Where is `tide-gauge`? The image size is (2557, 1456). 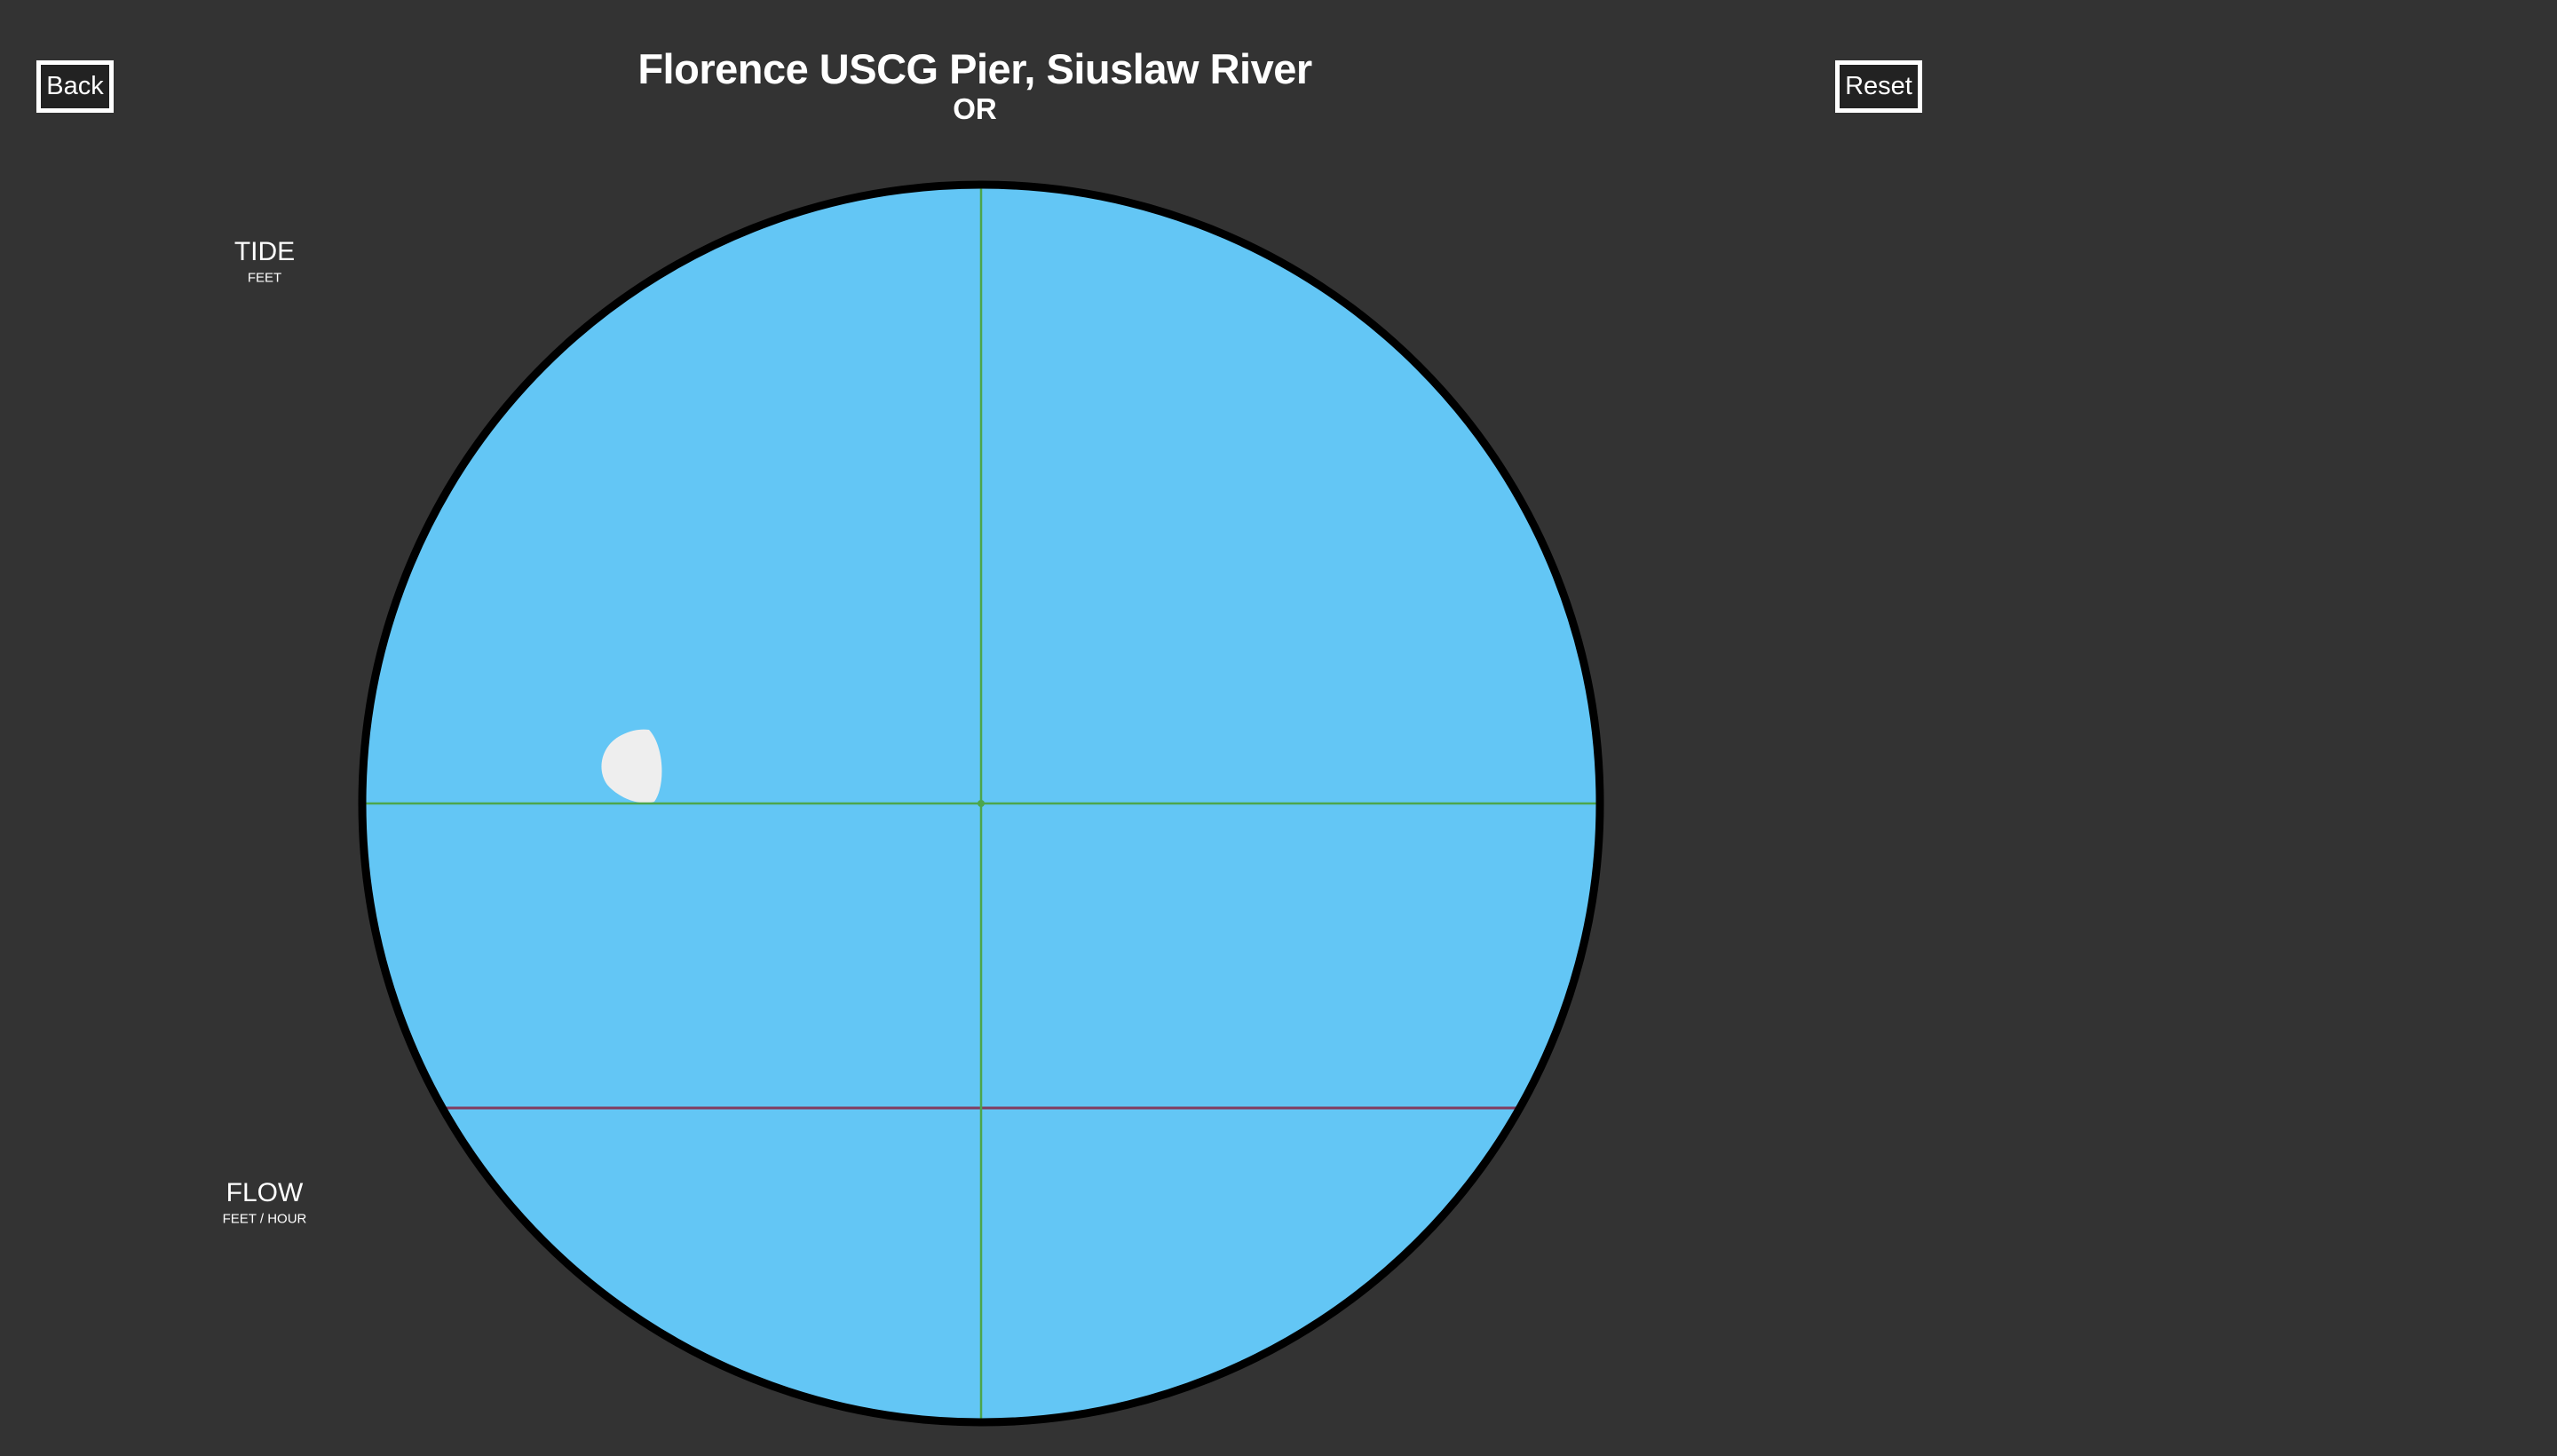
tide-gauge is located at coordinates (265, 332).